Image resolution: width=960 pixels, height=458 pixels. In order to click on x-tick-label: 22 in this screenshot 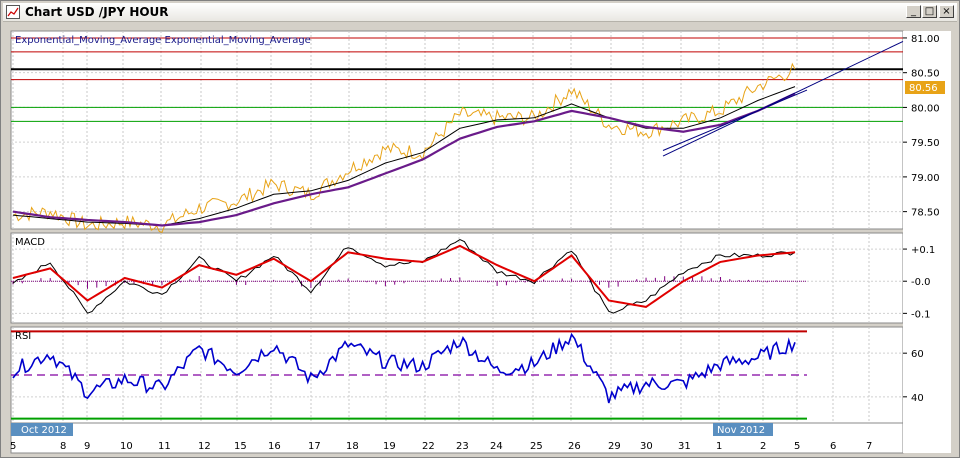, I will do `click(428, 446)`.